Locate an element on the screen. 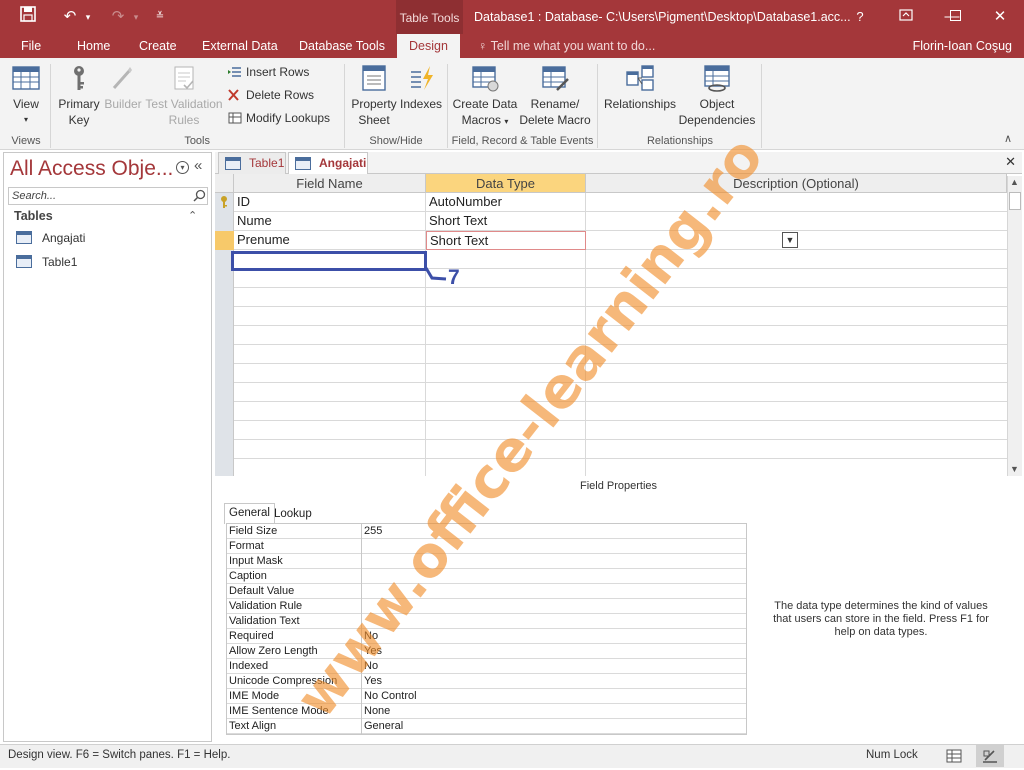 This screenshot has width=1024, height=770. property-sheet-button: Property Sheet is located at coordinates (374, 96).